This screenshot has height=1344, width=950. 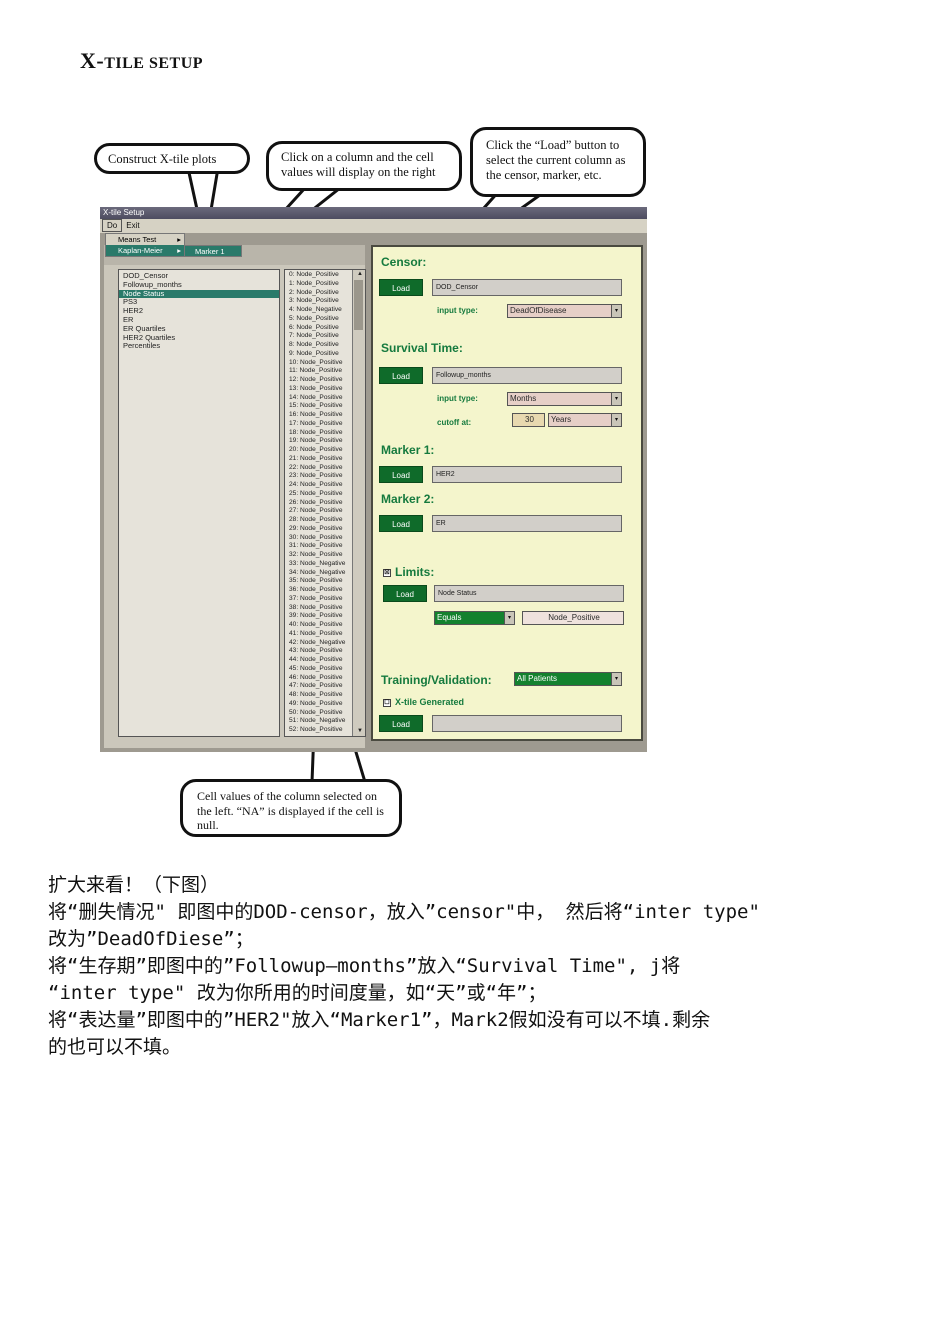 What do you see at coordinates (568, 679) in the screenshot?
I see `training-validation-select: All Patients ▾` at bounding box center [568, 679].